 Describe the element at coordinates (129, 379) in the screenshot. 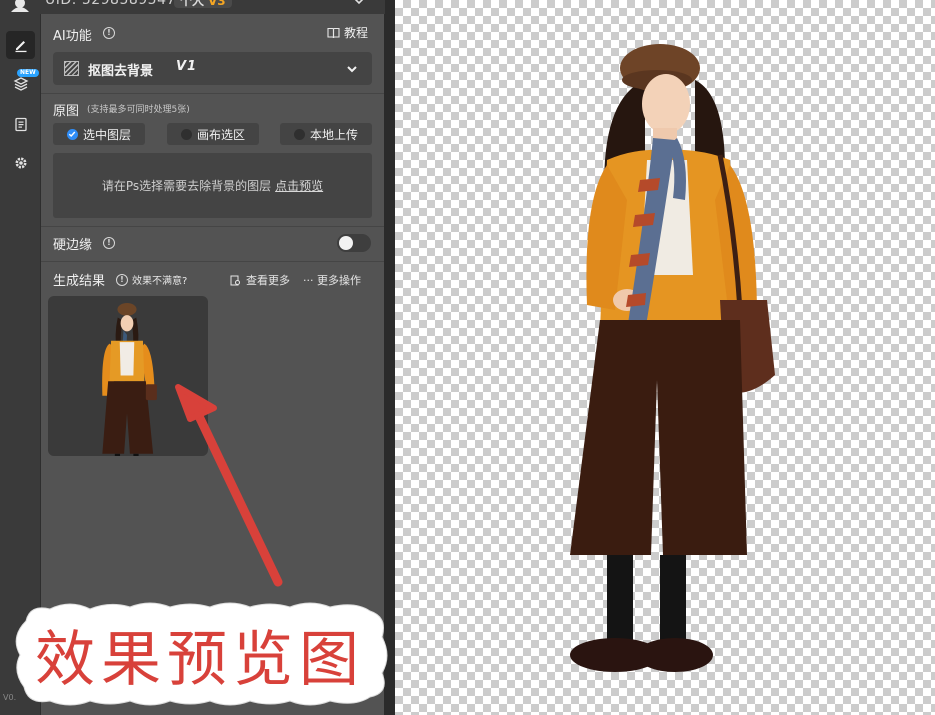

I see `result-figure-image` at that location.